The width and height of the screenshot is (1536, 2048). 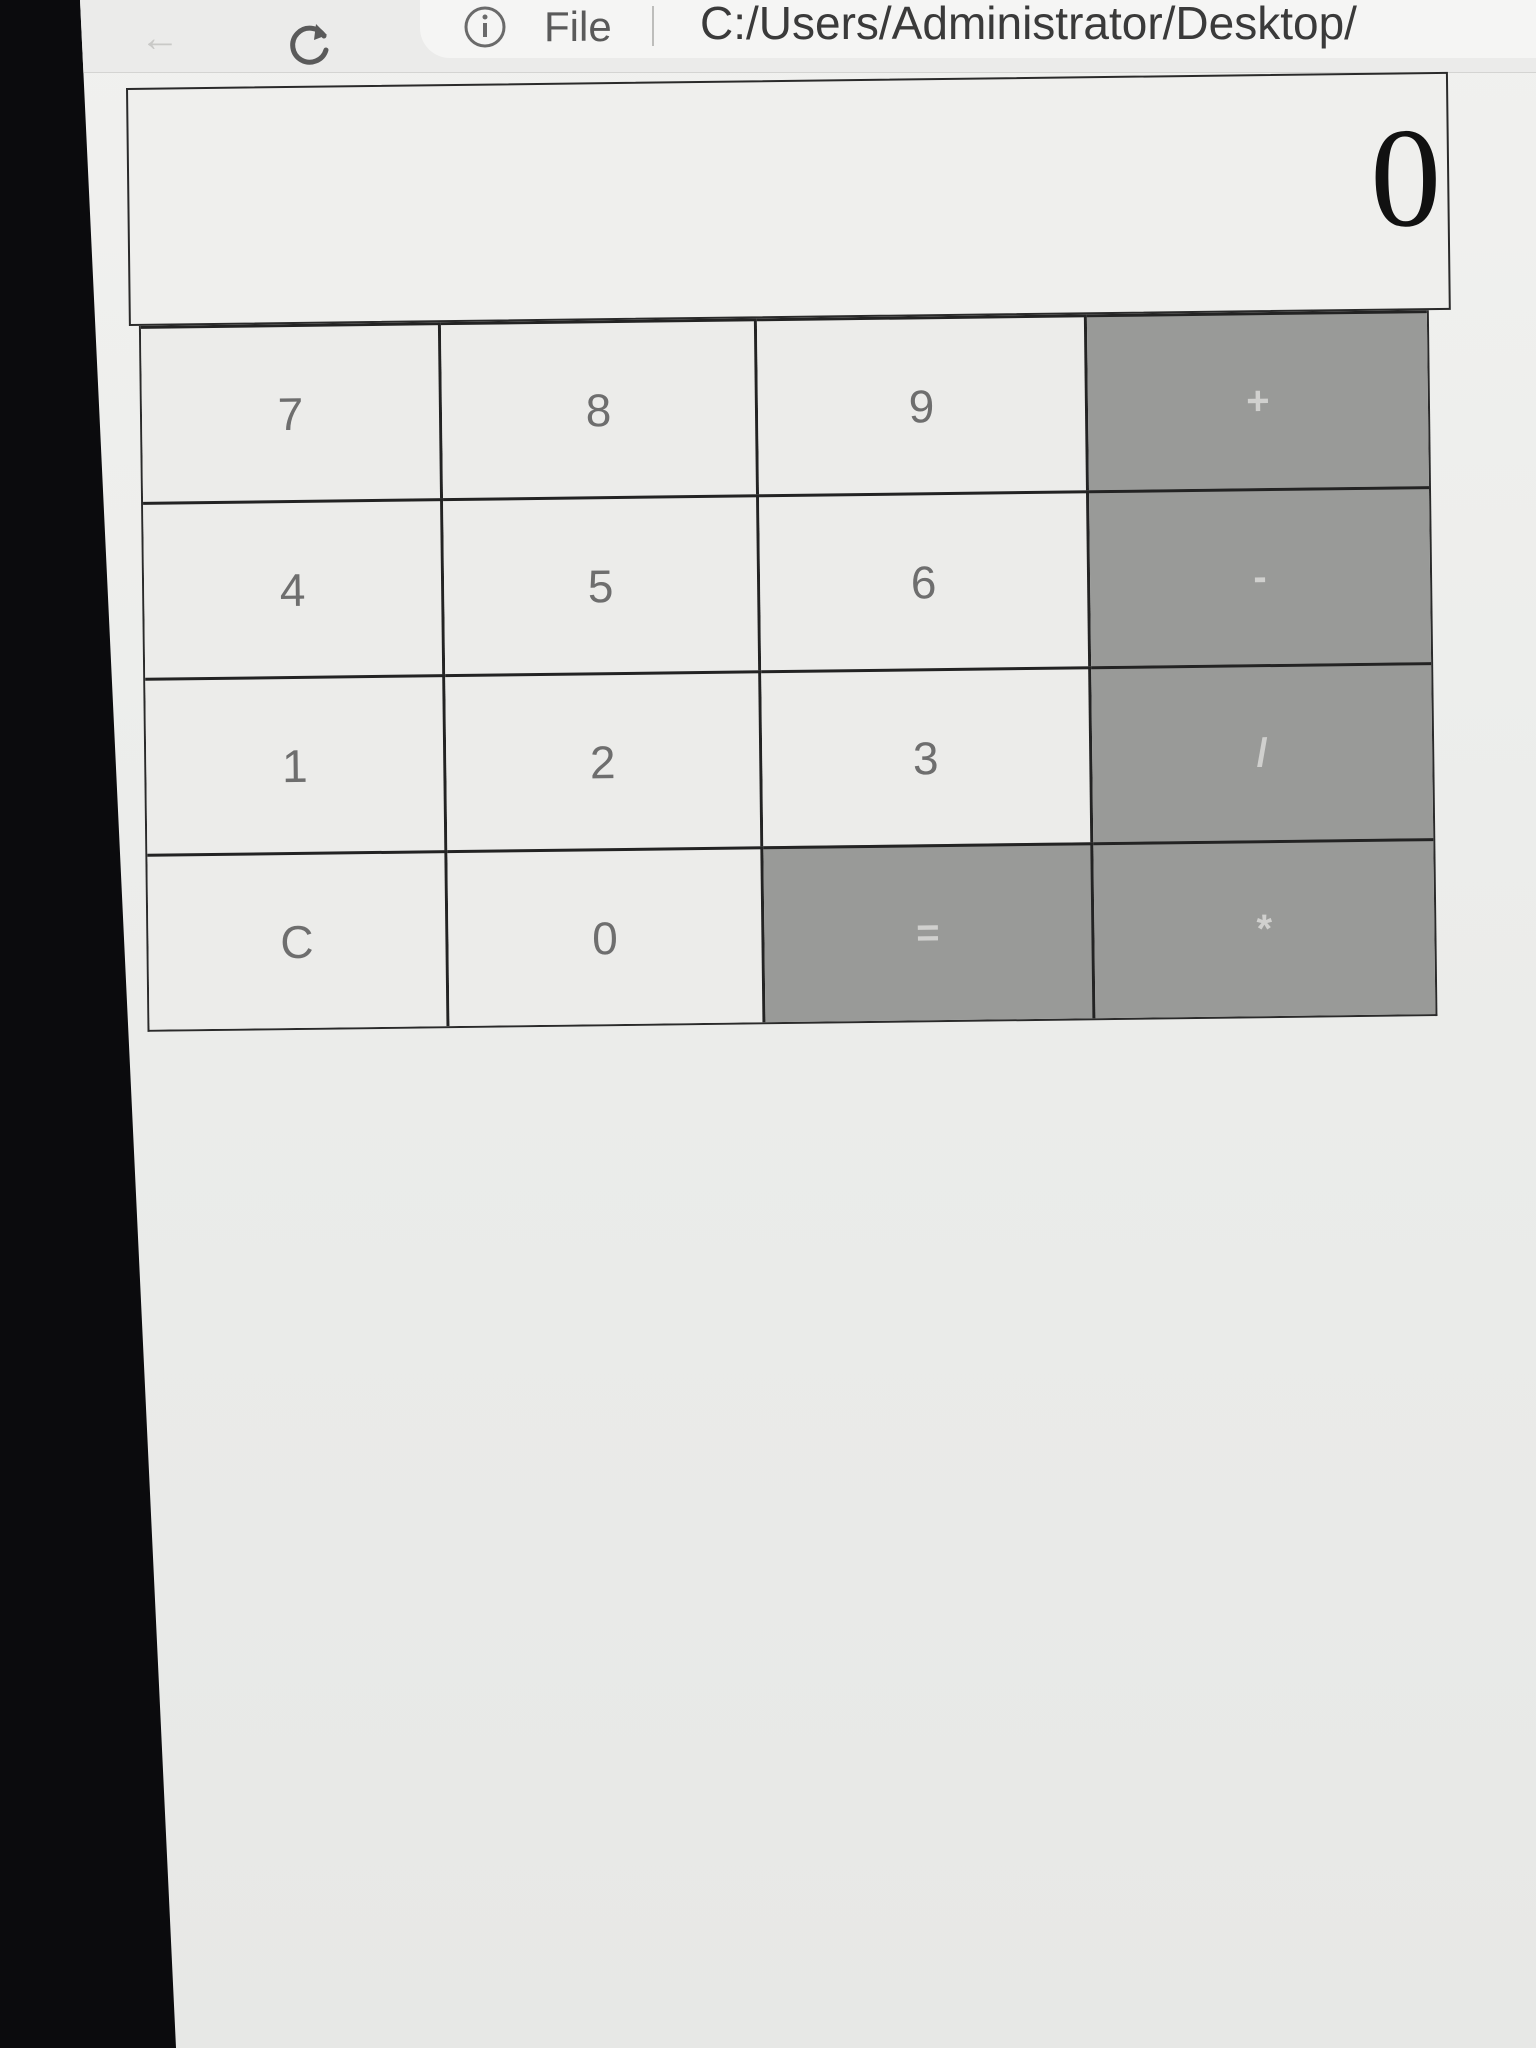 I want to click on url-text: C:/Users/Administrator/Desktop/, so click(x=1118, y=25).